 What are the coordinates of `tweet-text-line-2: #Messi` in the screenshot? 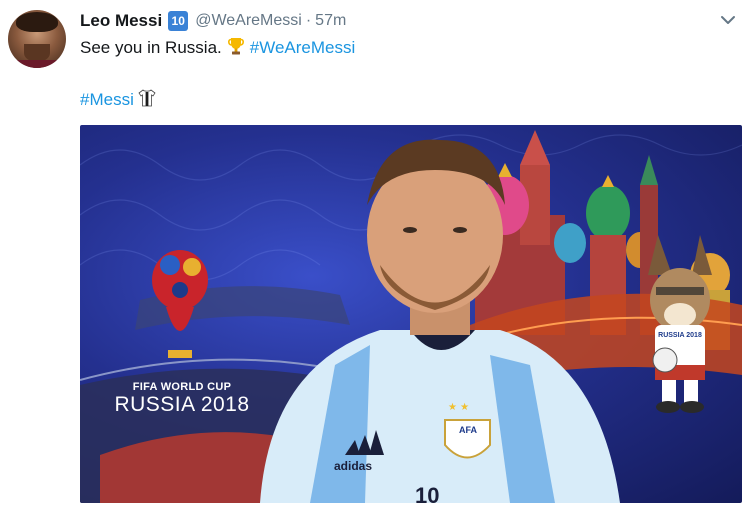 It's located at (118, 99).